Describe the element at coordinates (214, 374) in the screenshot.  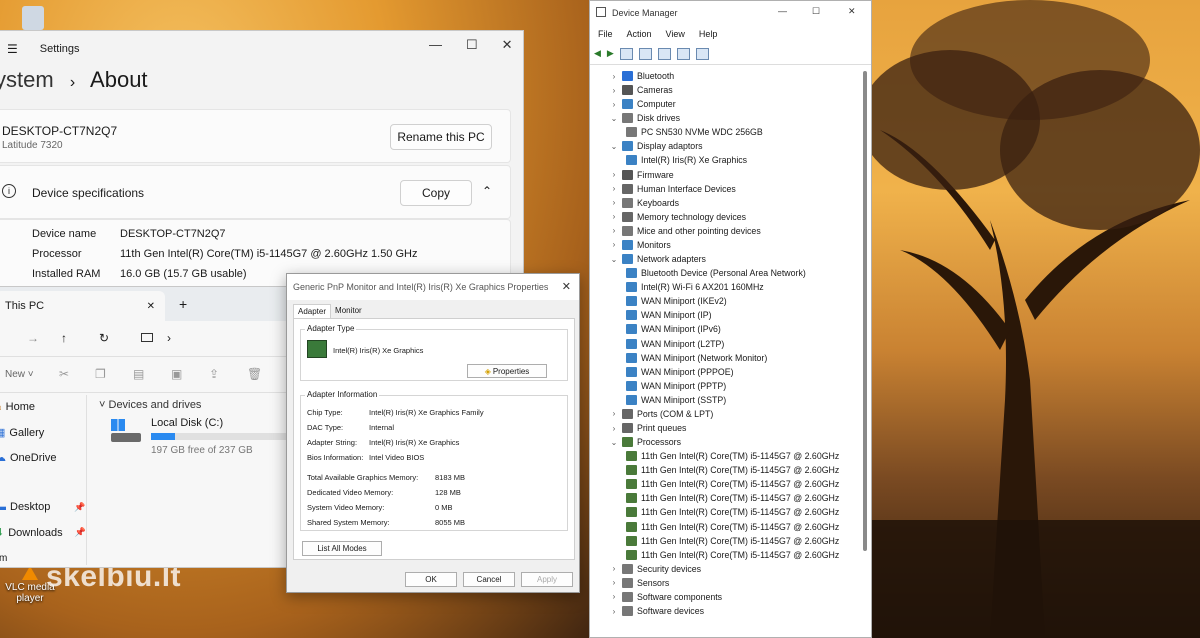
I see `share-icon: ⇪` at that location.